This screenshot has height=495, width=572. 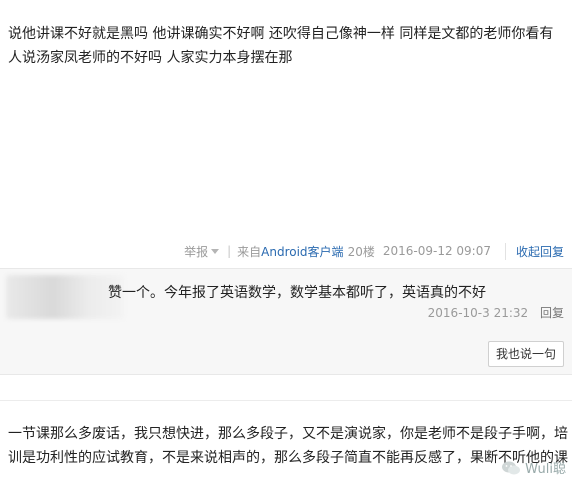 I want to click on divider, so click(x=286, y=400).